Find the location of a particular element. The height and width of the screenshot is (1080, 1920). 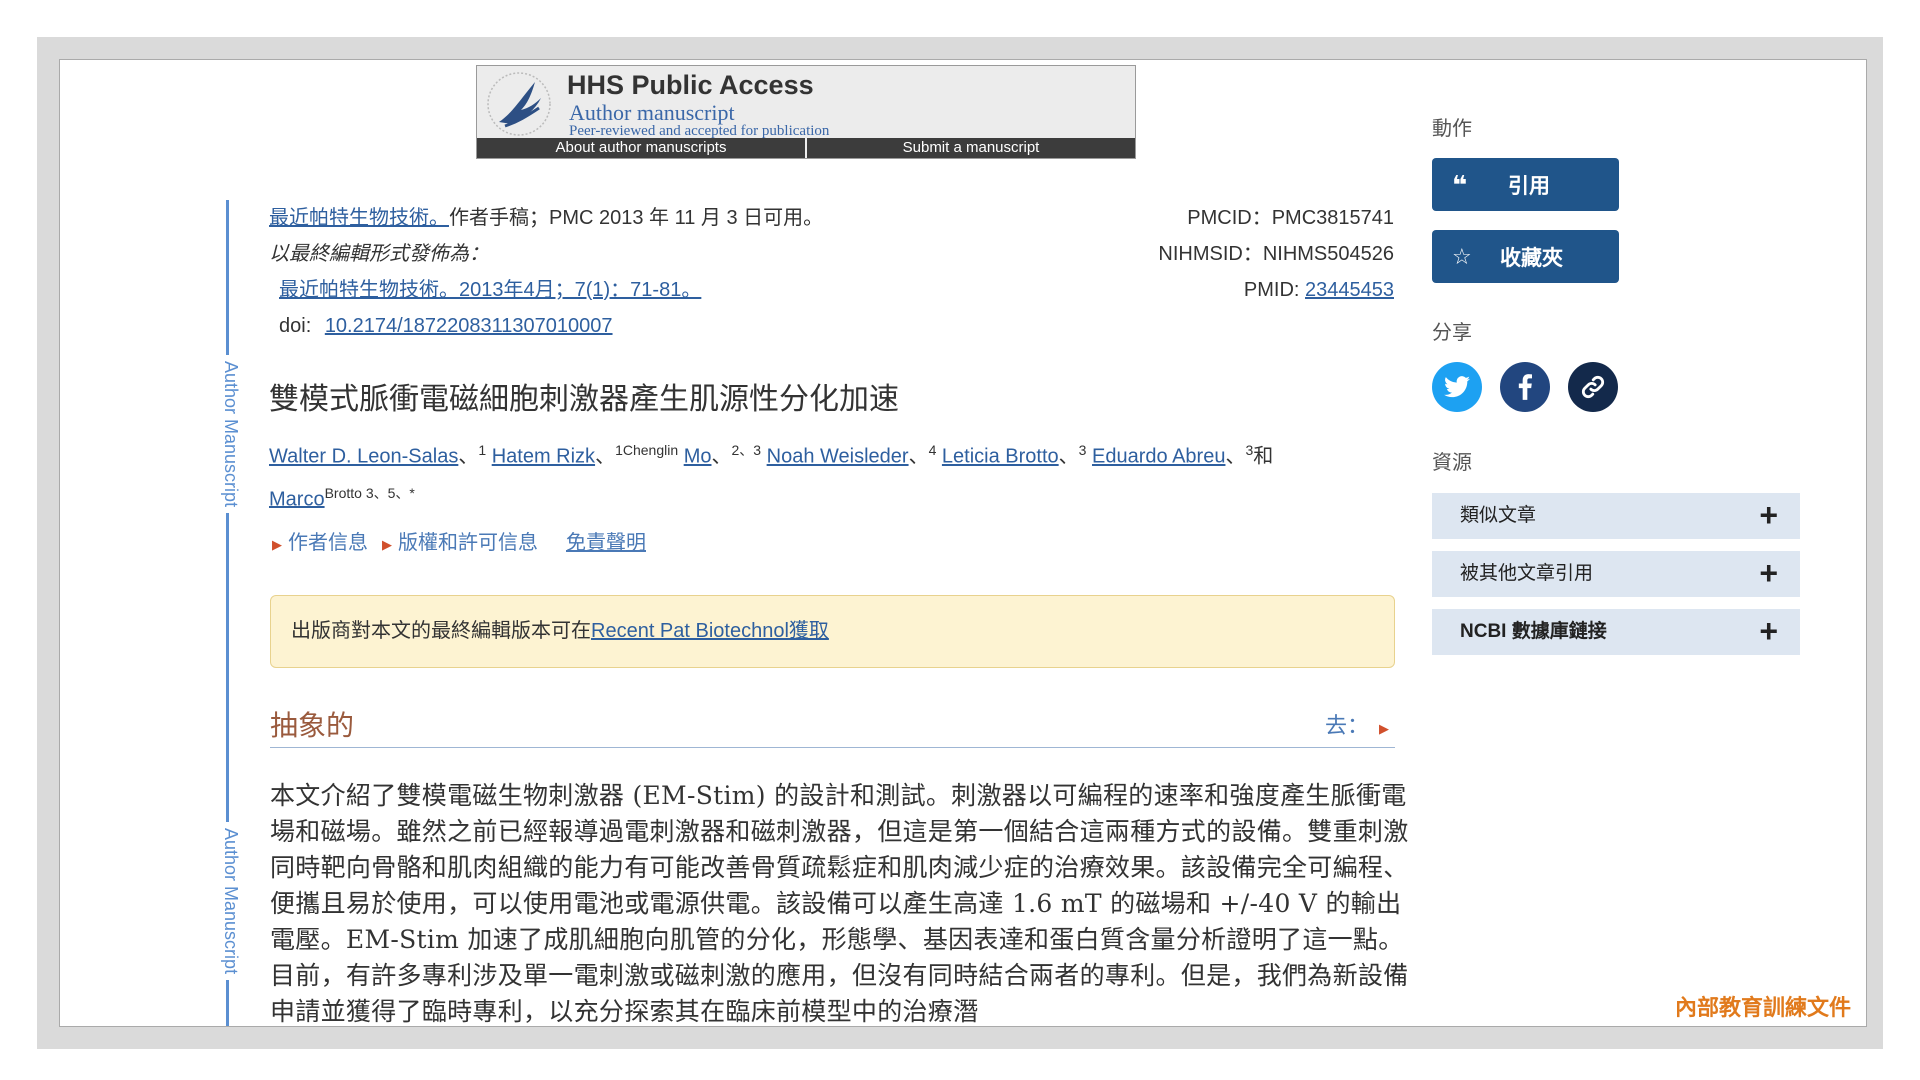

author-affiliation: 2、3 is located at coordinates (746, 450).